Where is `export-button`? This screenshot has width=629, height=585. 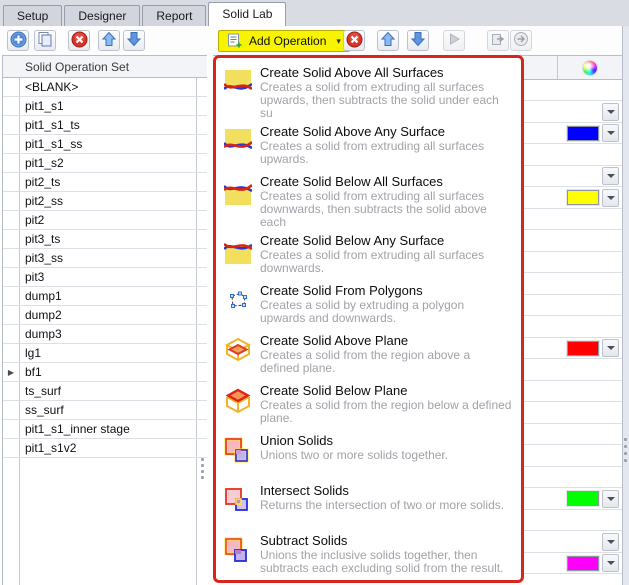 export-button is located at coordinates (498, 40).